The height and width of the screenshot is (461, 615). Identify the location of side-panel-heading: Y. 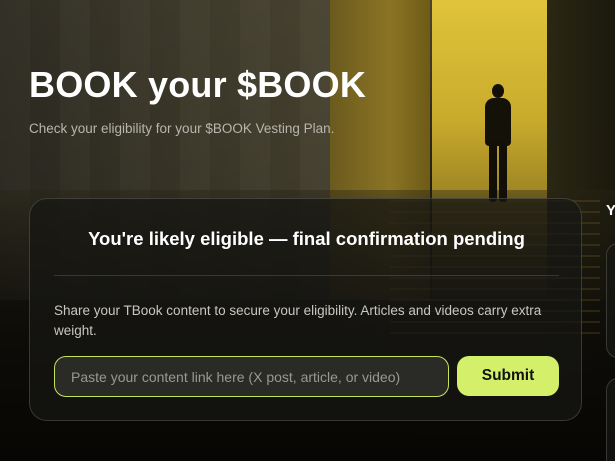
(610, 210).